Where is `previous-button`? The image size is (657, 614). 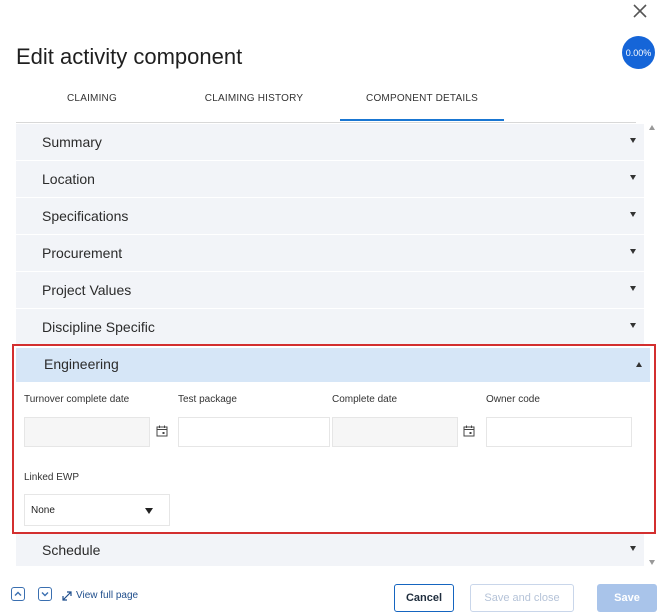
previous-button is located at coordinates (18, 594).